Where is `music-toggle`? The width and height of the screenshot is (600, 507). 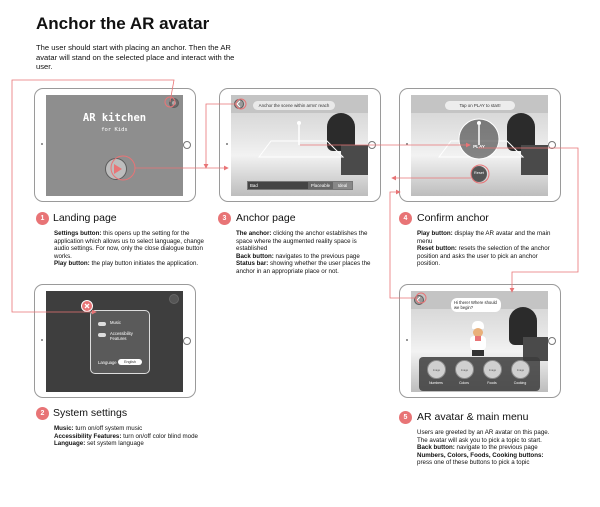
music-toggle is located at coordinates (102, 324).